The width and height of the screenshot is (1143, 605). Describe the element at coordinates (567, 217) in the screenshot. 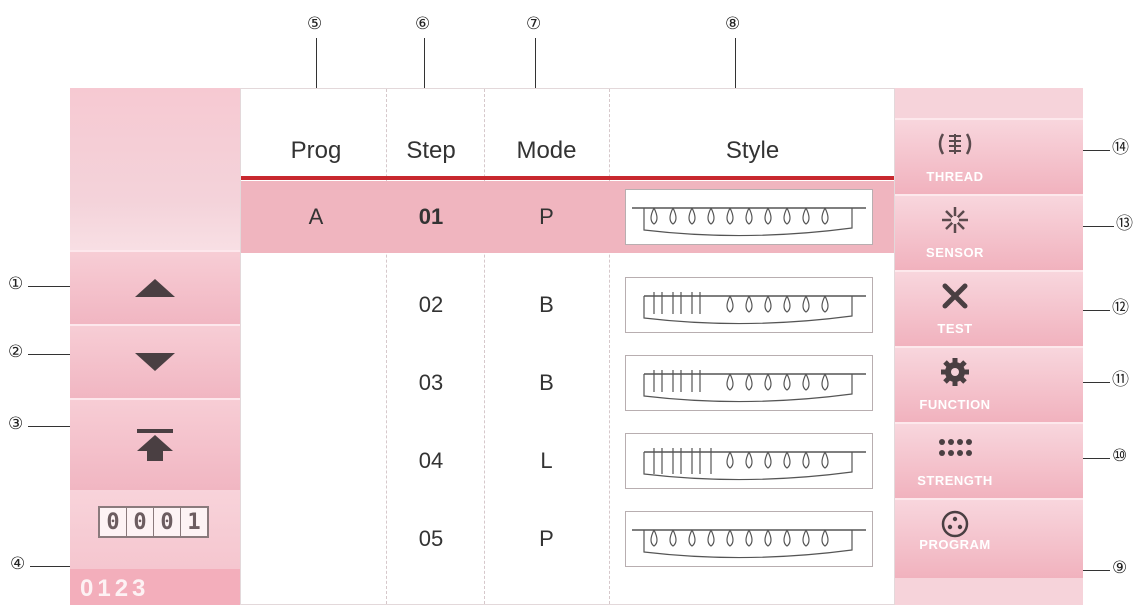

I see `table-row: A 01 P` at that location.